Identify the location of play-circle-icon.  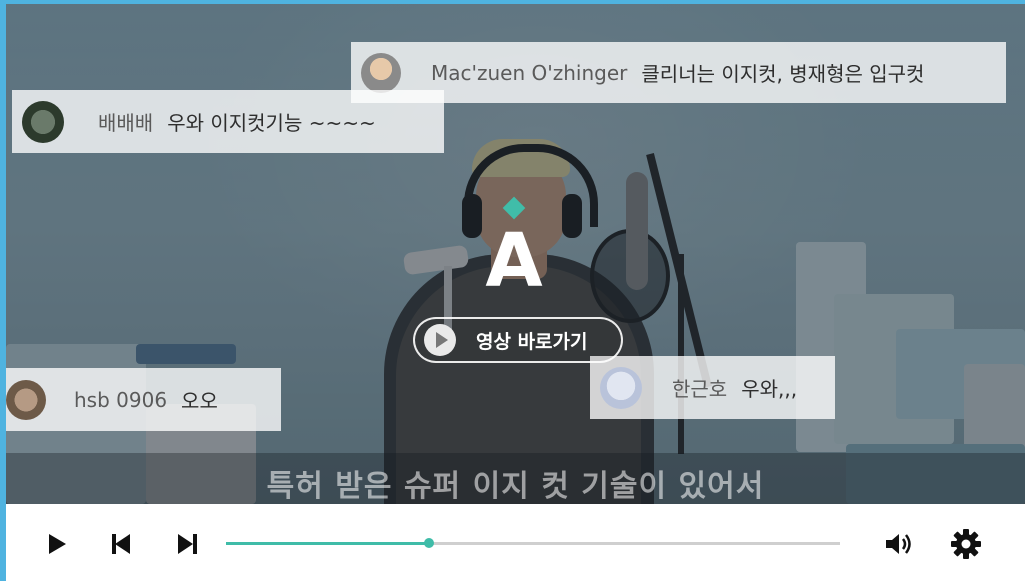
(440, 340).